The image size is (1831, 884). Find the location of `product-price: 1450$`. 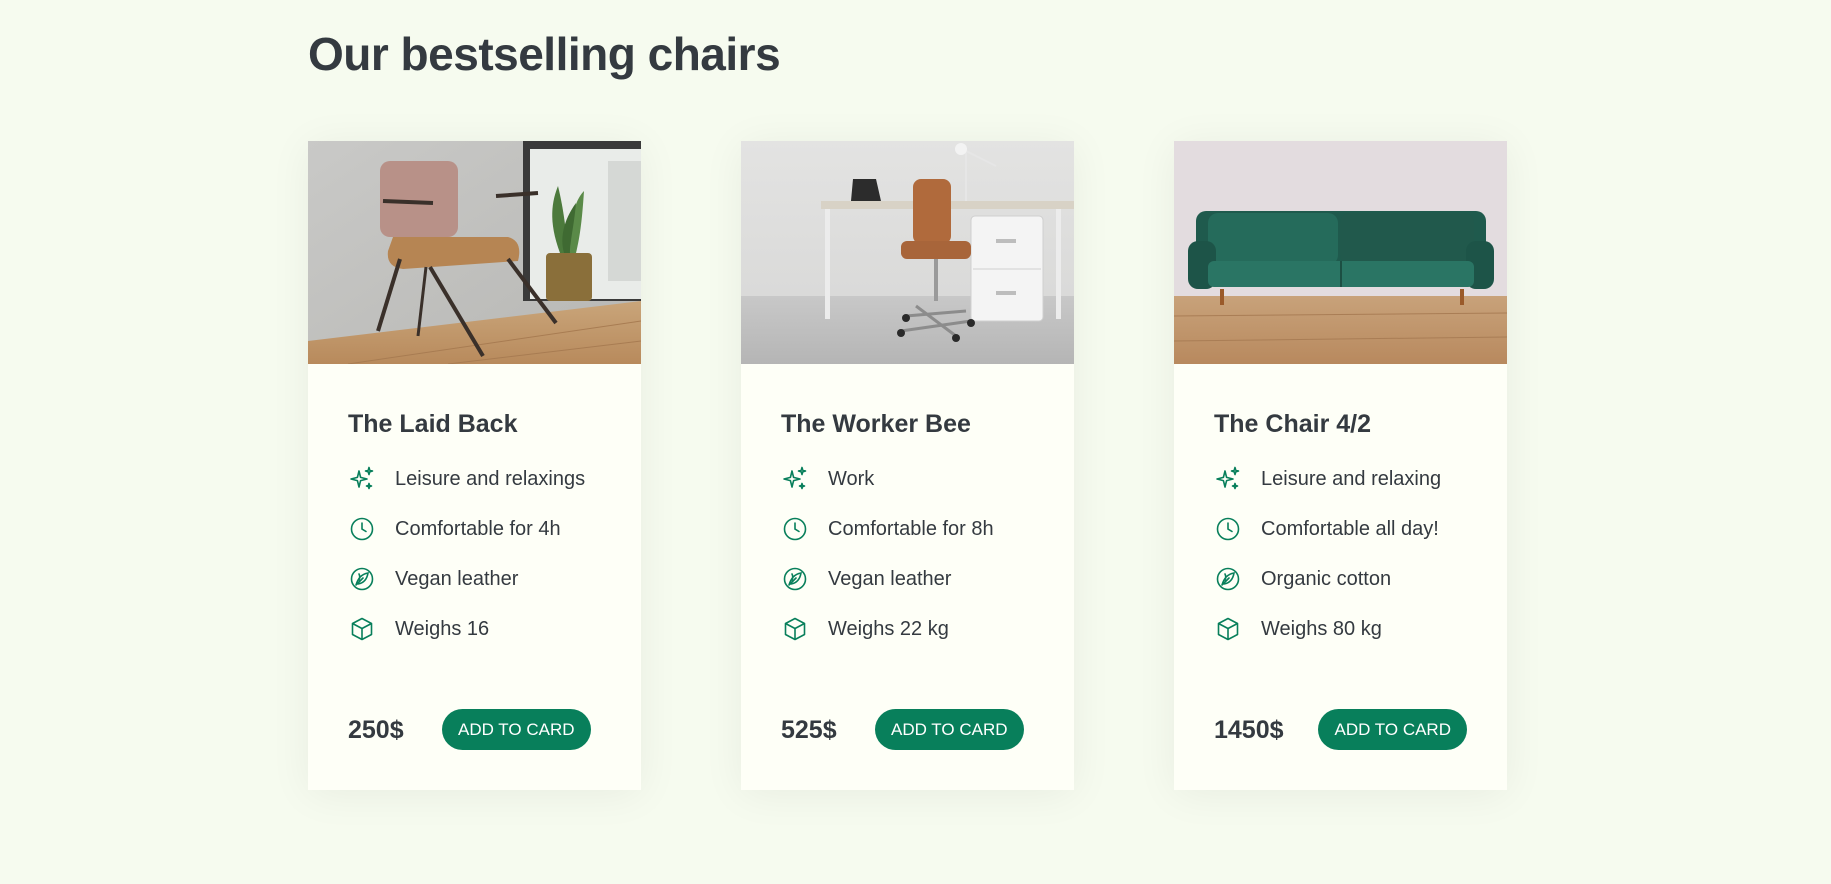

product-price: 1450$ is located at coordinates (1249, 729).